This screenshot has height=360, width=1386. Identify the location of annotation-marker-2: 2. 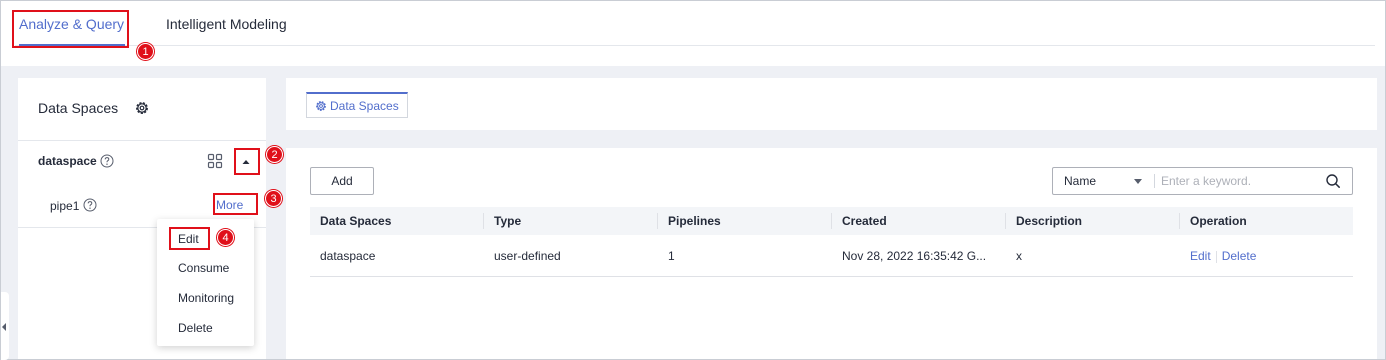
(274, 154).